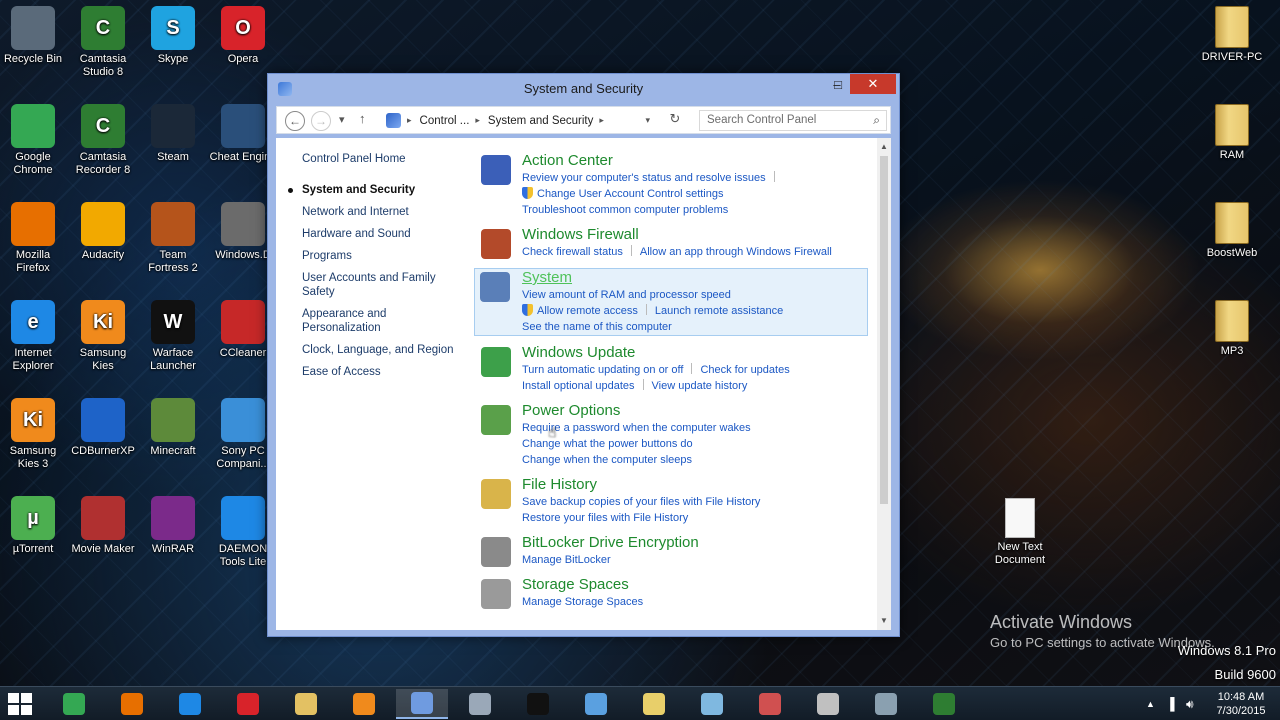 The image size is (1280, 720). What do you see at coordinates (884, 147) in the screenshot?
I see `scroll-up-icon: ▲` at bounding box center [884, 147].